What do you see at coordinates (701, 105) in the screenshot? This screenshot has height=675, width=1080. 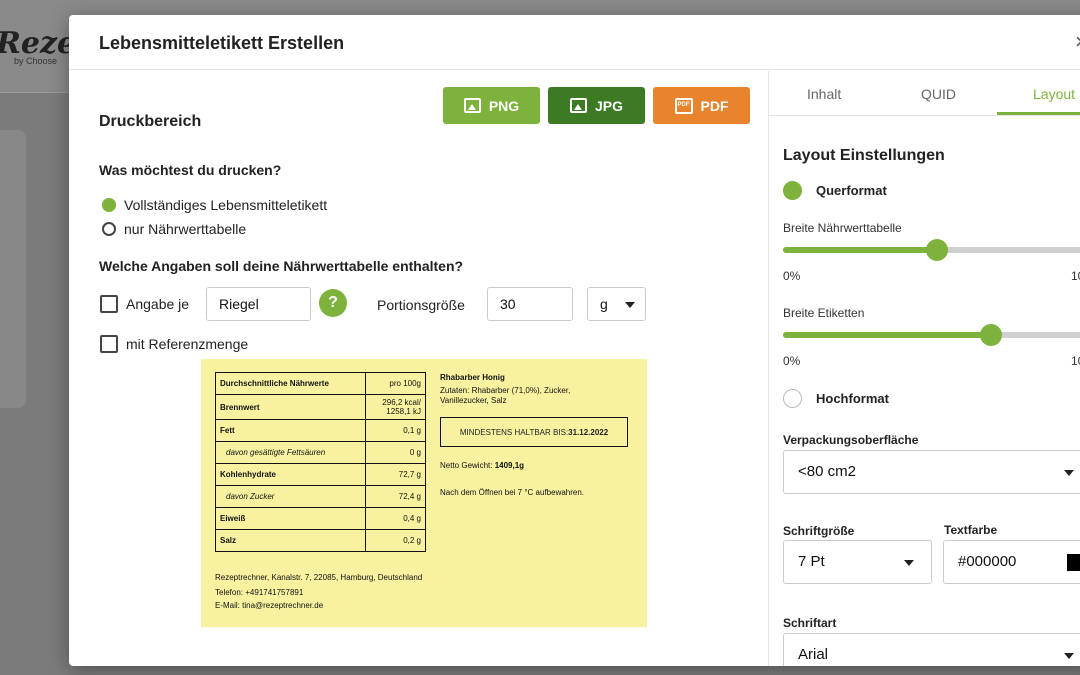 I see `export-pdf-button: PDF PDF` at bounding box center [701, 105].